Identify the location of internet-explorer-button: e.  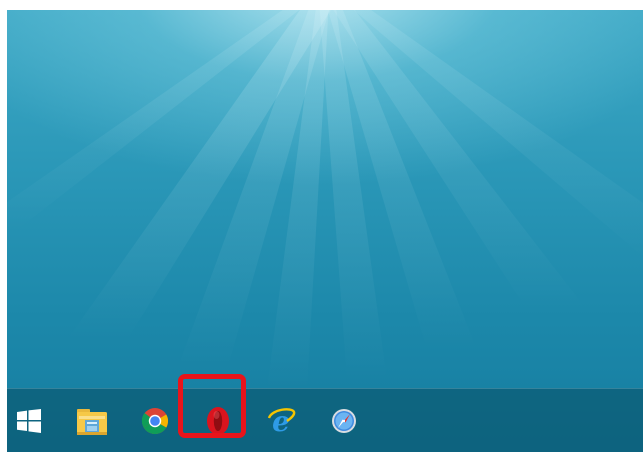
(281, 421).